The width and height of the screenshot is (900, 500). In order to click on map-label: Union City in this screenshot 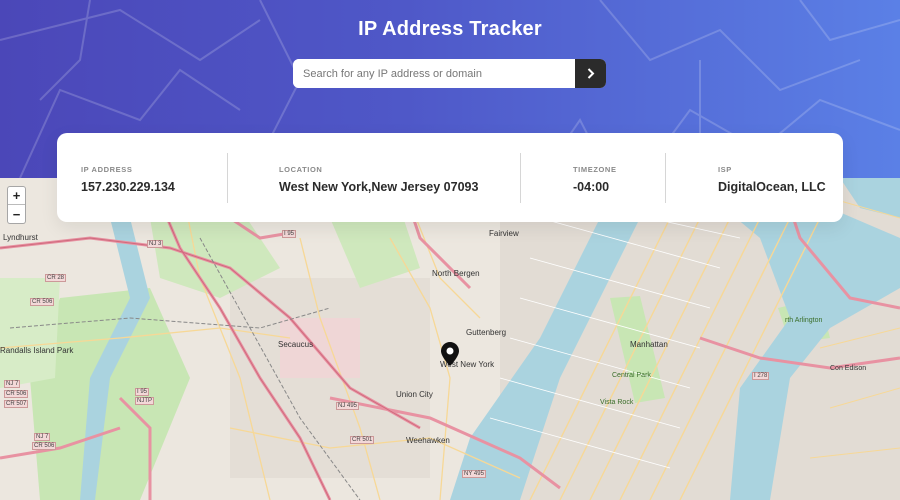, I will do `click(414, 394)`.